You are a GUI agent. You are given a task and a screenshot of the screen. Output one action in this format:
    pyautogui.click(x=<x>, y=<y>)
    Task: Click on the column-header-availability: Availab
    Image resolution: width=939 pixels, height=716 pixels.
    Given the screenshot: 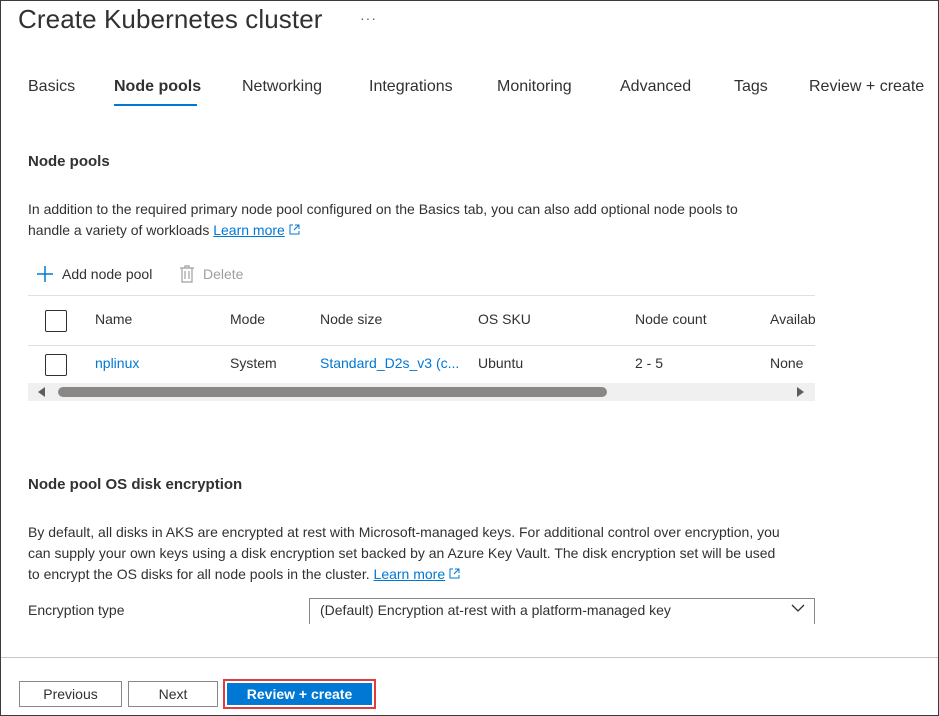 What is the action you would take?
    pyautogui.click(x=792, y=319)
    